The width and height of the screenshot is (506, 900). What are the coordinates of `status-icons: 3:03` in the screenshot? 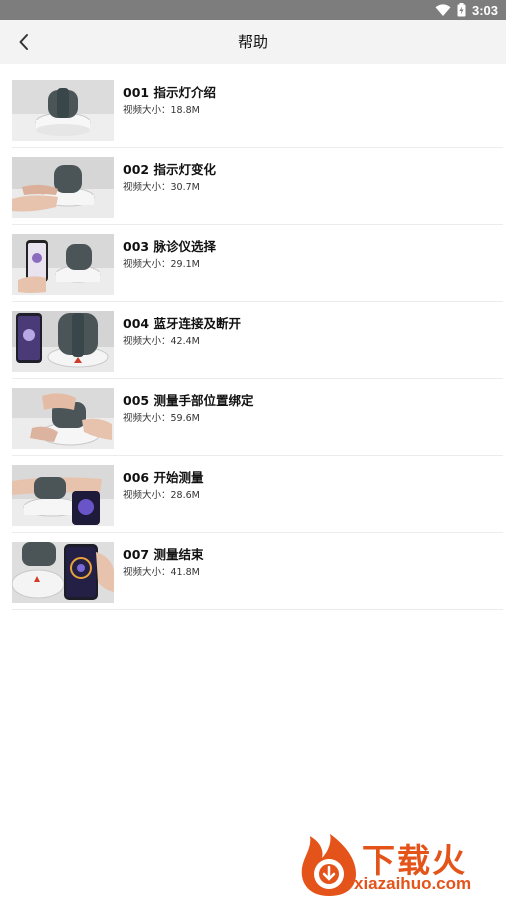 It's located at (466, 10).